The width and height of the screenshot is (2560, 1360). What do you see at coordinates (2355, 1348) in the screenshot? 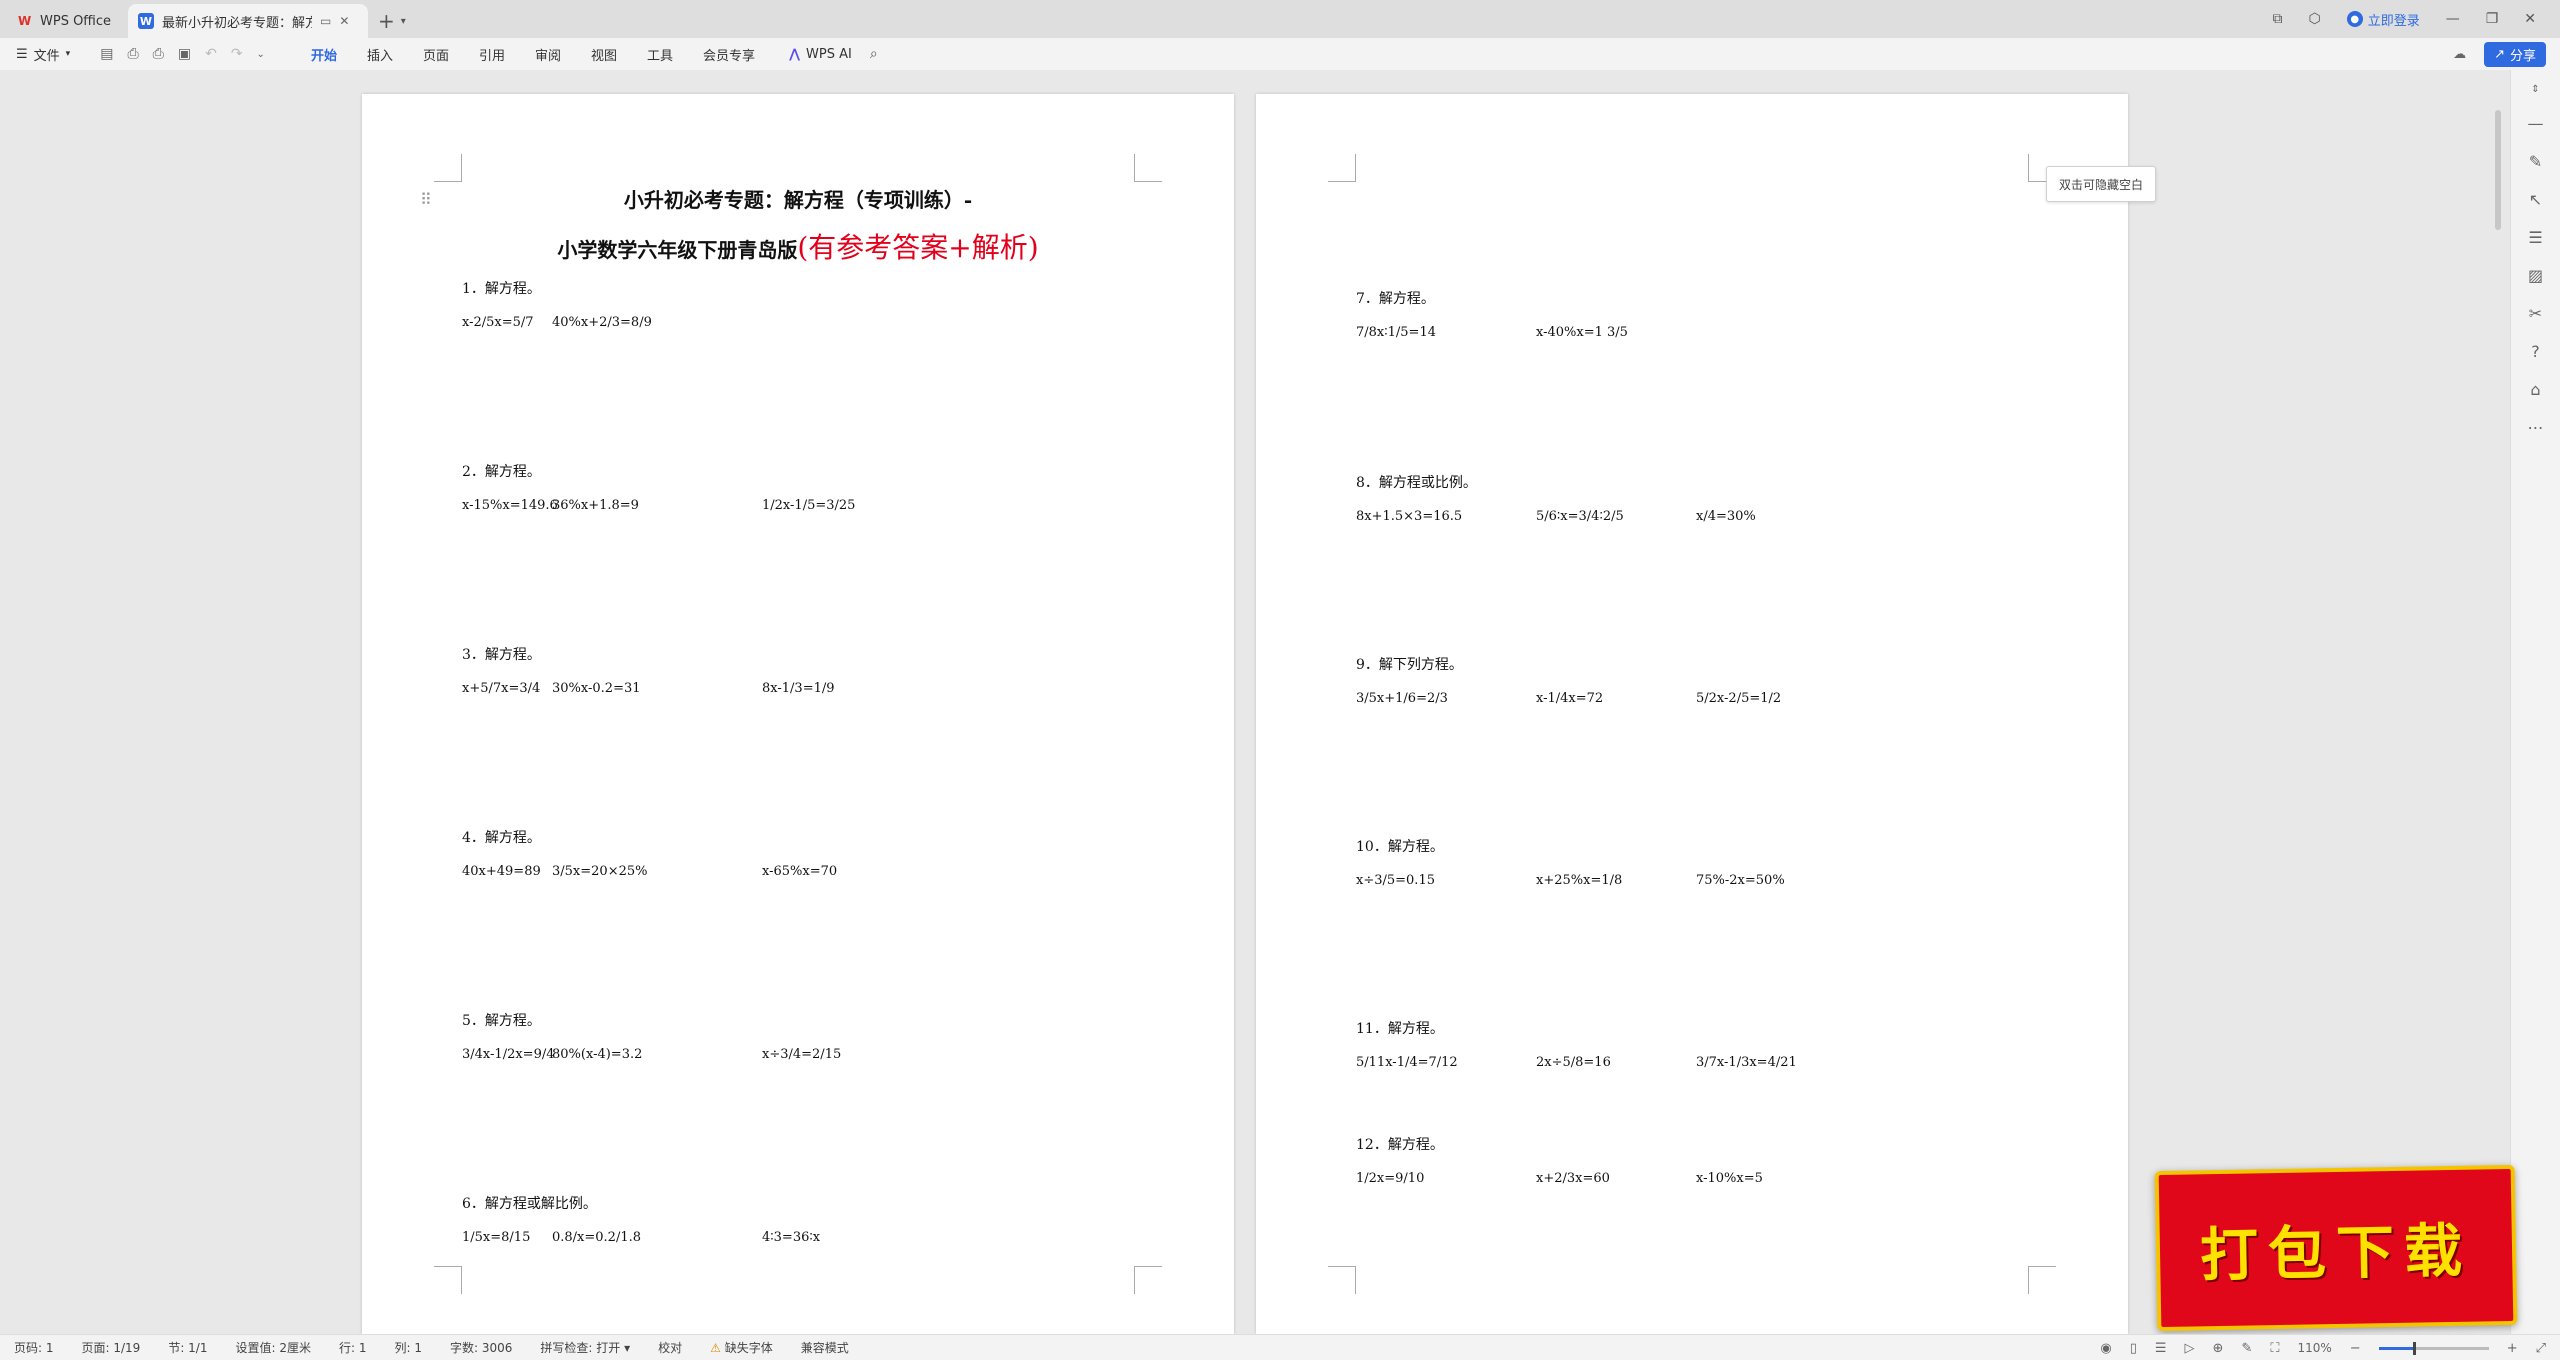
I see `zoom-out-icon: −` at bounding box center [2355, 1348].